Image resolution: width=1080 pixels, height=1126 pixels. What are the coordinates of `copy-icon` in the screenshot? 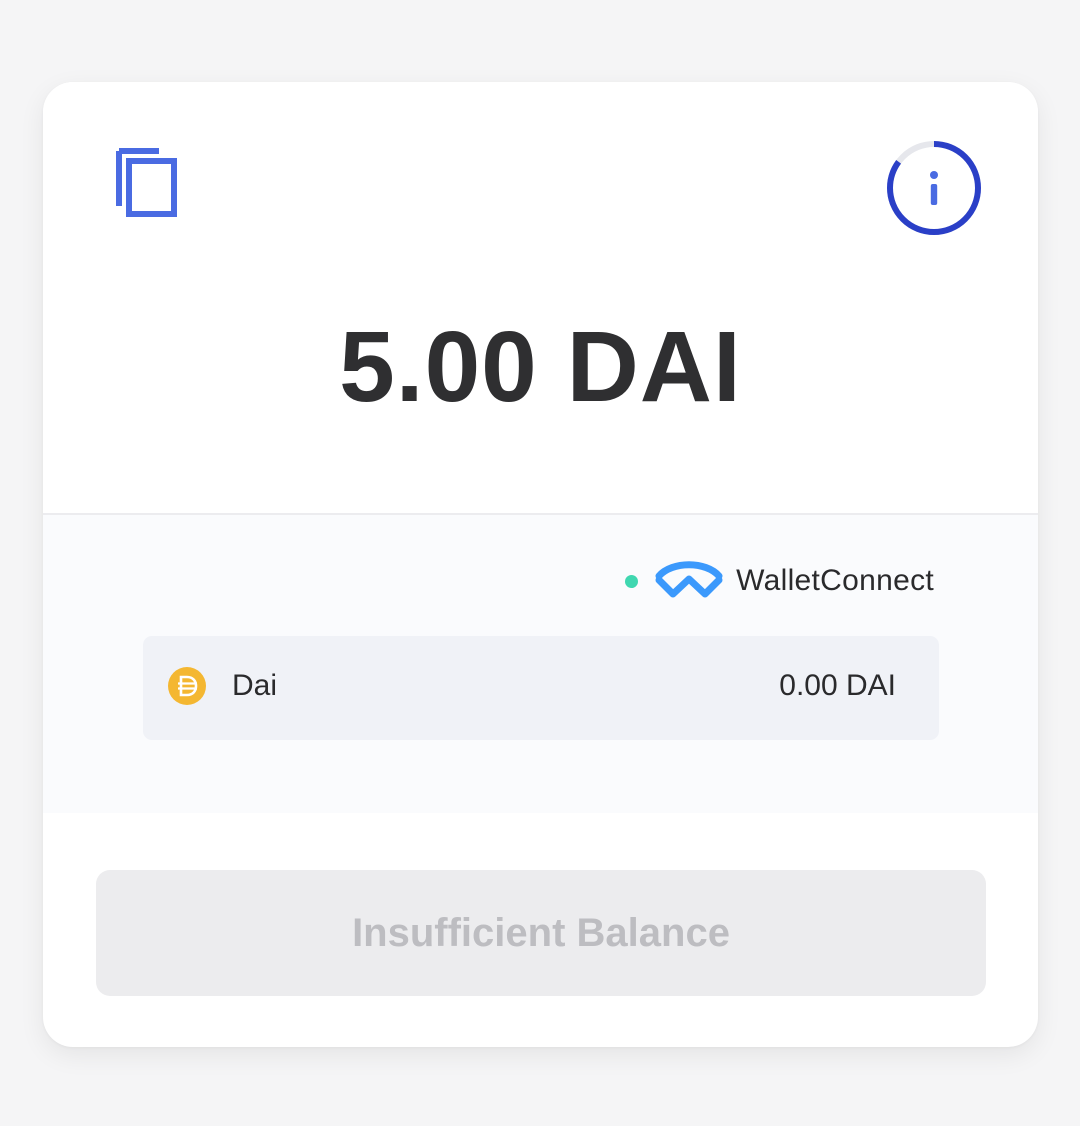 It's located at (146, 182).